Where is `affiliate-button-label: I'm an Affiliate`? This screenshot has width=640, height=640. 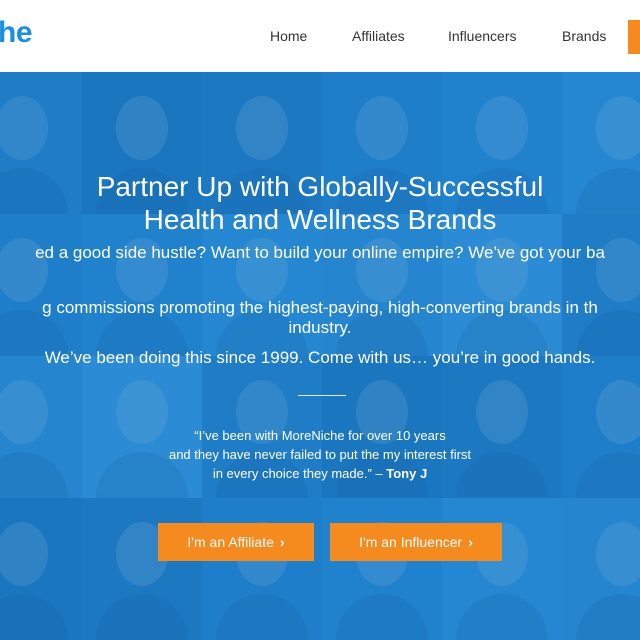 affiliate-button-label: I'm an Affiliate is located at coordinates (230, 542).